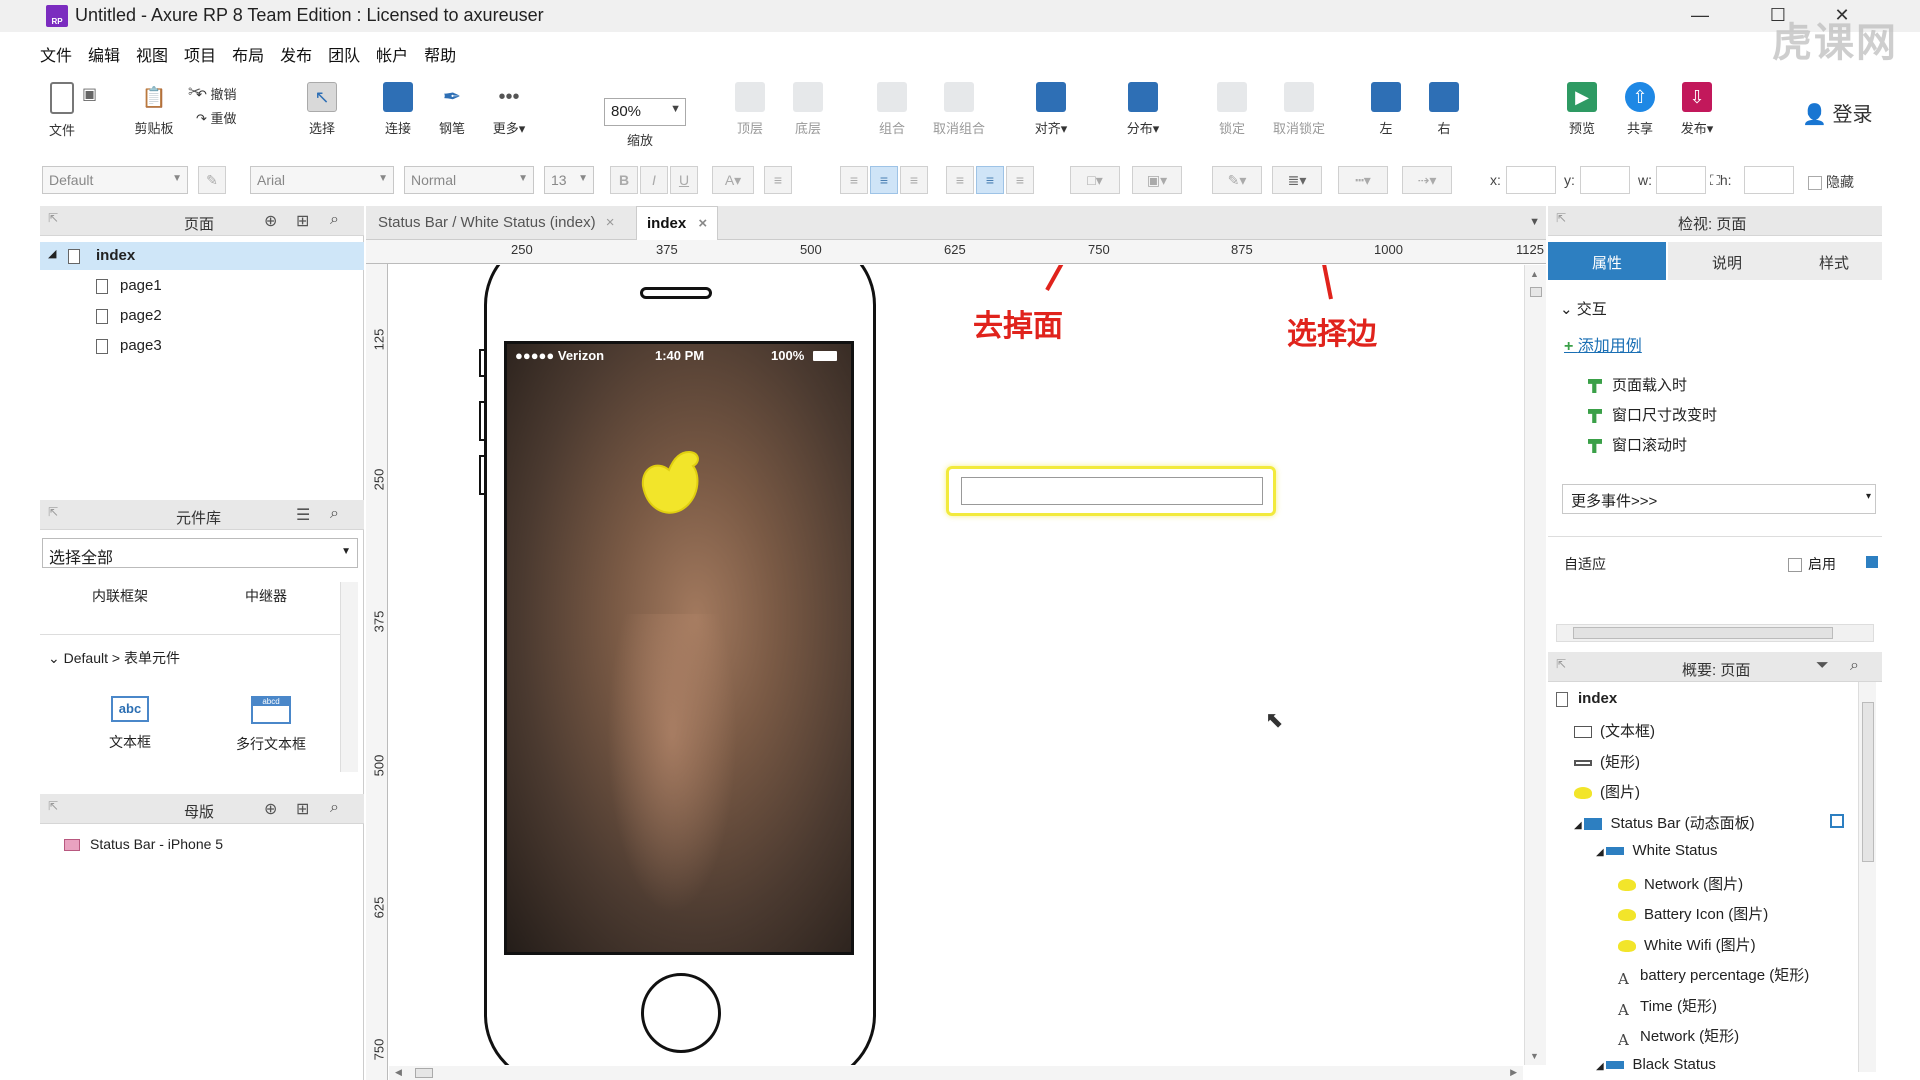 The width and height of the screenshot is (1920, 1080). Describe the element at coordinates (248, 53) in the screenshot. I see `menu-arrange: 布局` at that location.